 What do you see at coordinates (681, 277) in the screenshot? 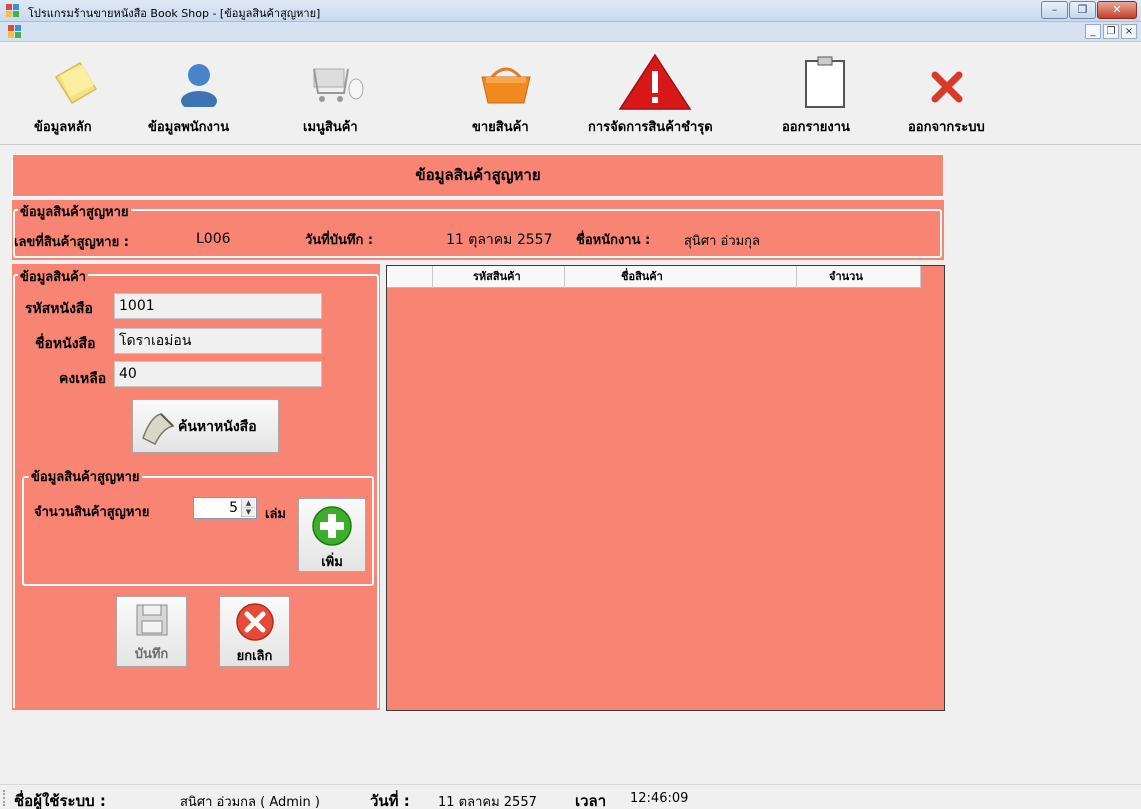
I see `grid-col-product-name: ชื่อสินค้า` at bounding box center [681, 277].